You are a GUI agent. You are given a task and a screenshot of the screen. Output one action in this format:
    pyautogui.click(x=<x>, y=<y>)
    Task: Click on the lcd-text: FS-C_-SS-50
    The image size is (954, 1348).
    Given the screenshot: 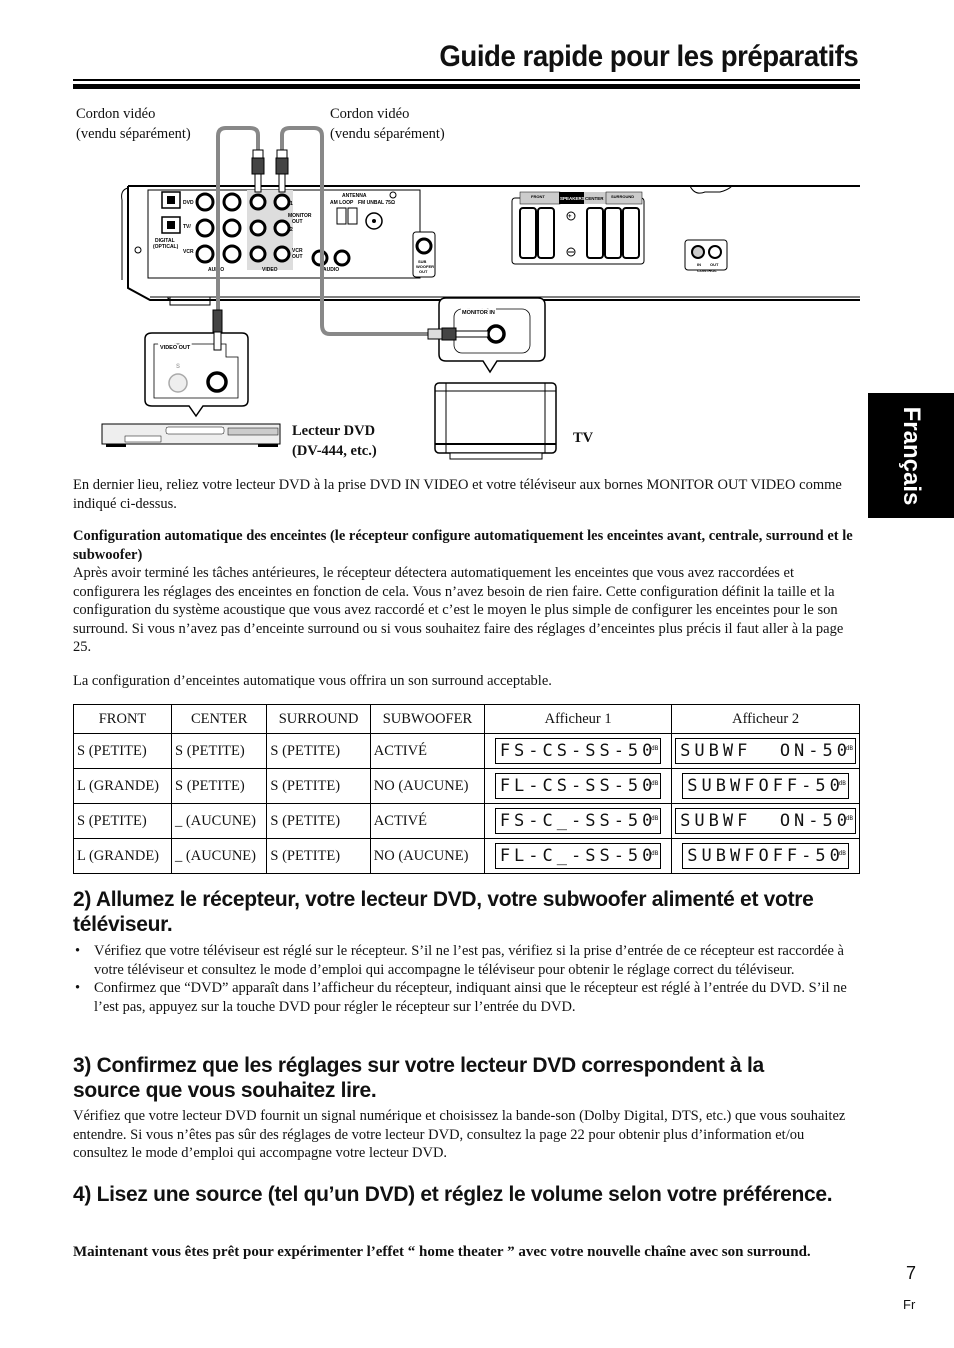 What is the action you would take?
    pyautogui.click(x=578, y=821)
    